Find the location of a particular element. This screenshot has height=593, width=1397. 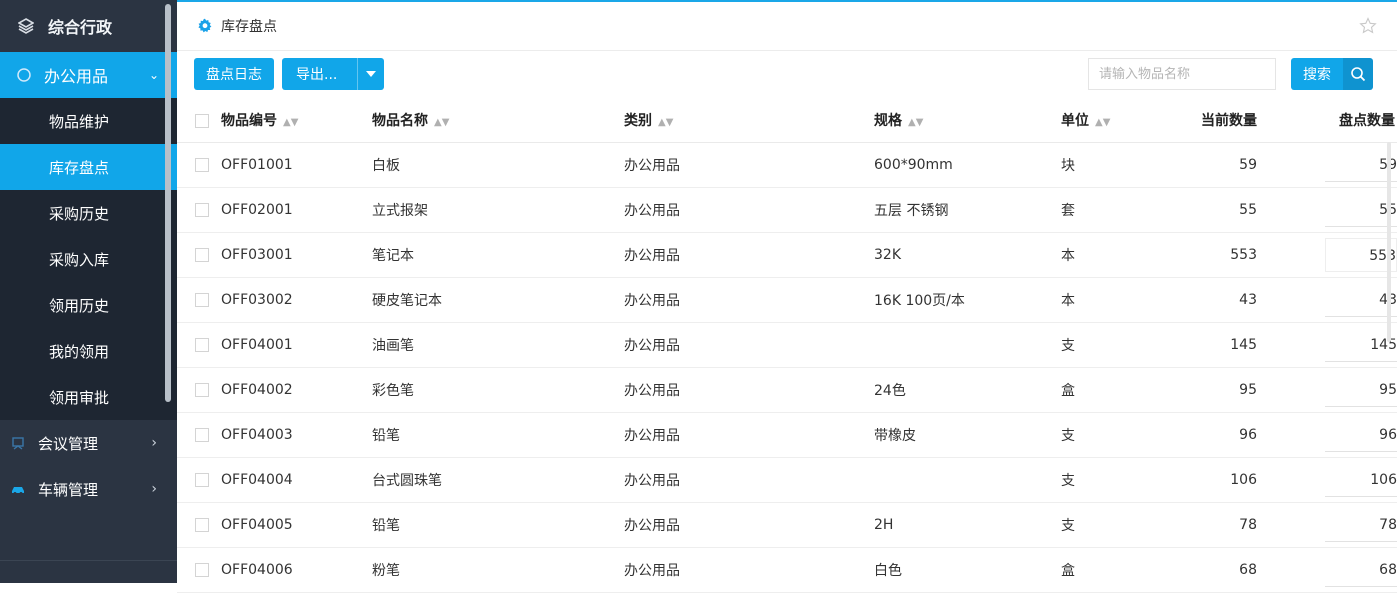

sidebar-item-claim-approval: 领用审批 is located at coordinates (88, 397).